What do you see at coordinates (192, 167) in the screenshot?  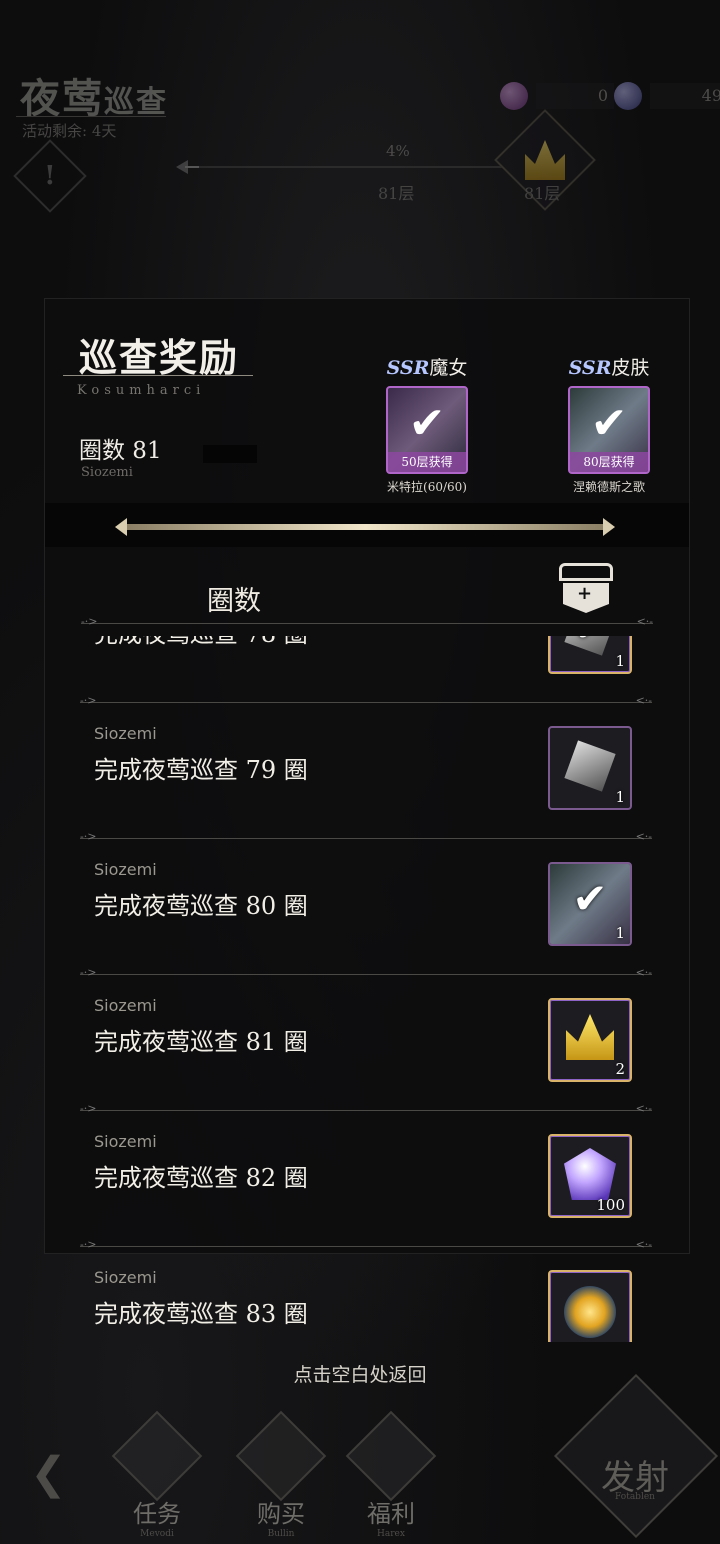 I see `progress-fill` at bounding box center [192, 167].